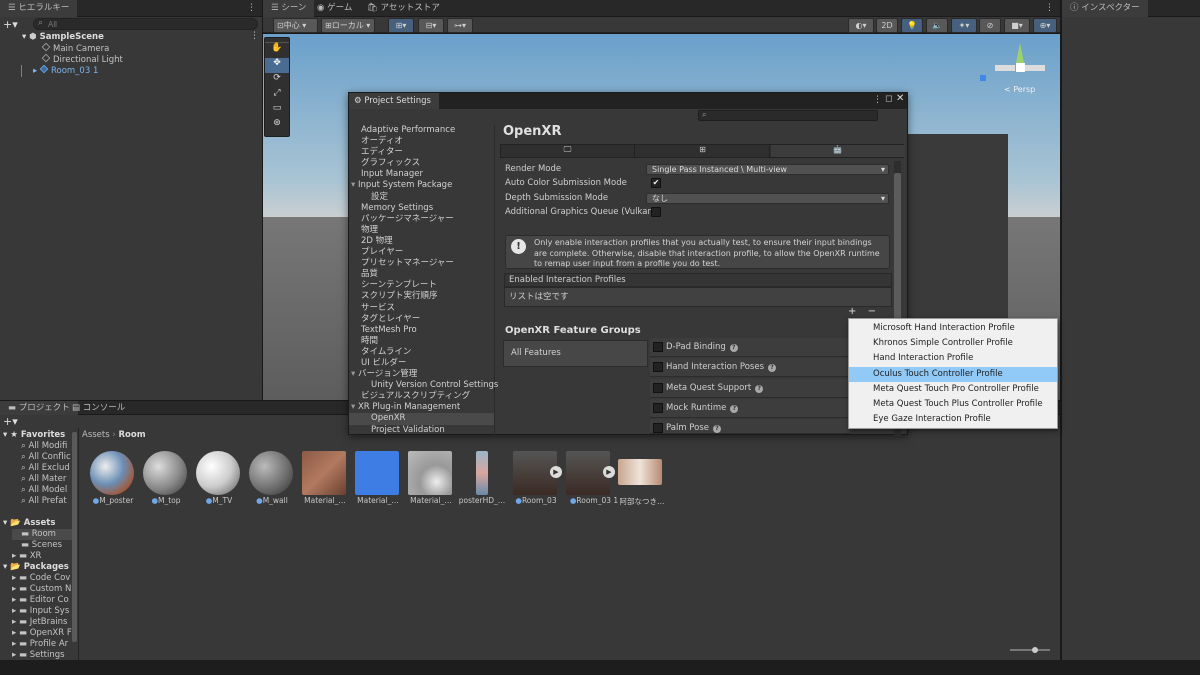  Describe the element at coordinates (403, 8) in the screenshot. I see `tab-asset-store: 🛍 アセットストア` at that location.